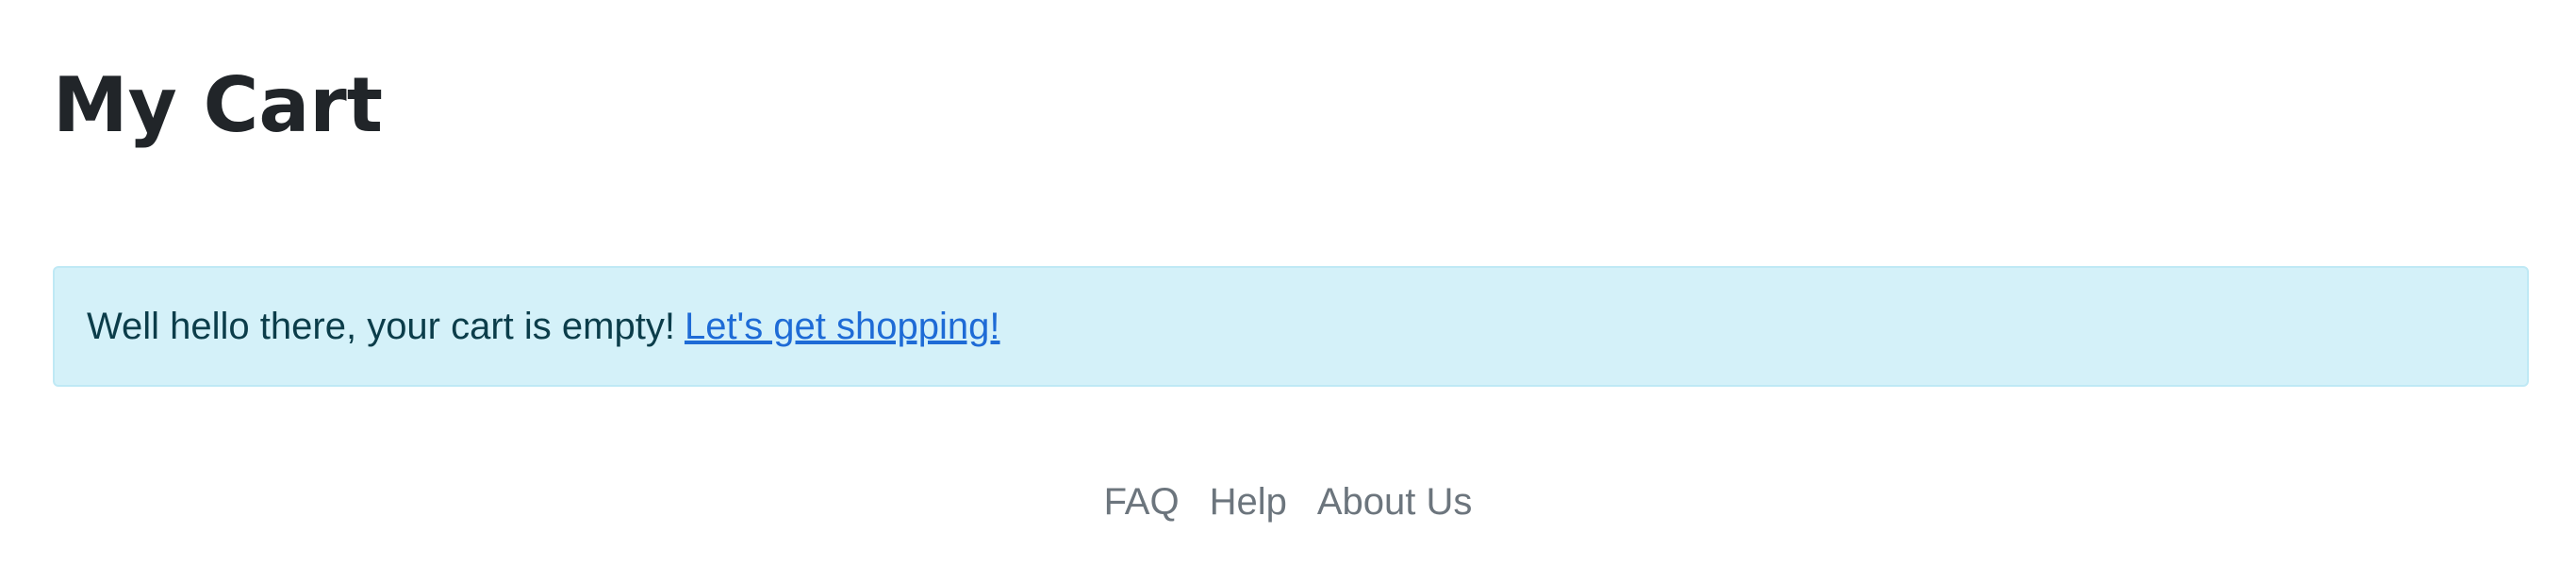 This screenshot has height=566, width=2576. I want to click on footer-link-faq: FAQ, so click(1142, 502).